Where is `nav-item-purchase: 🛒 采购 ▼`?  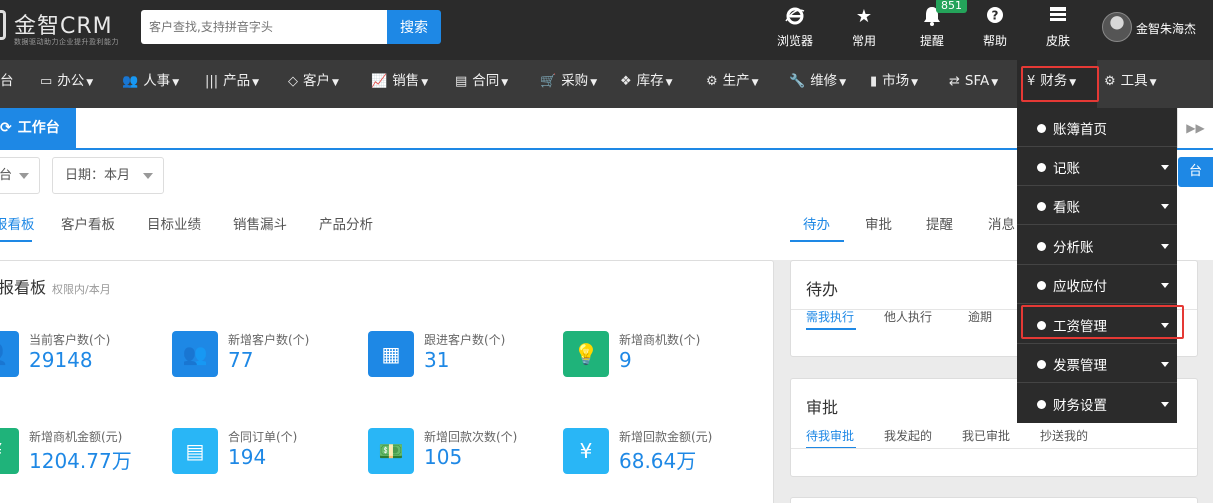 nav-item-purchase: 🛒 采购 ▼ is located at coordinates (568, 84).